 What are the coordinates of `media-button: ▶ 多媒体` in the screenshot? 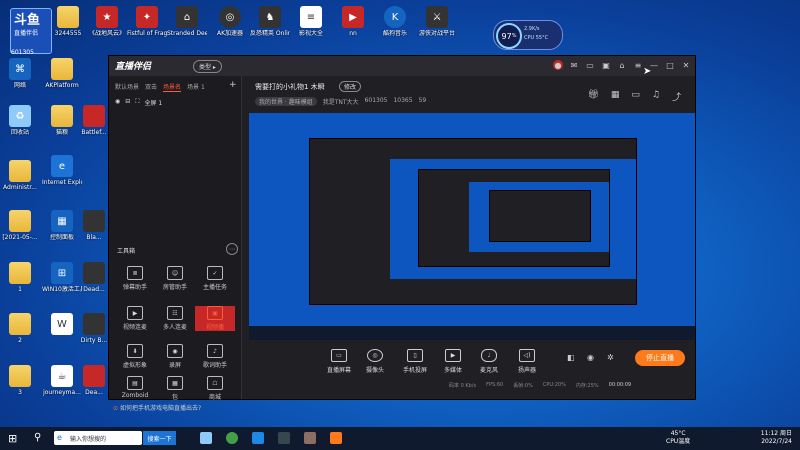 It's located at (453, 361).